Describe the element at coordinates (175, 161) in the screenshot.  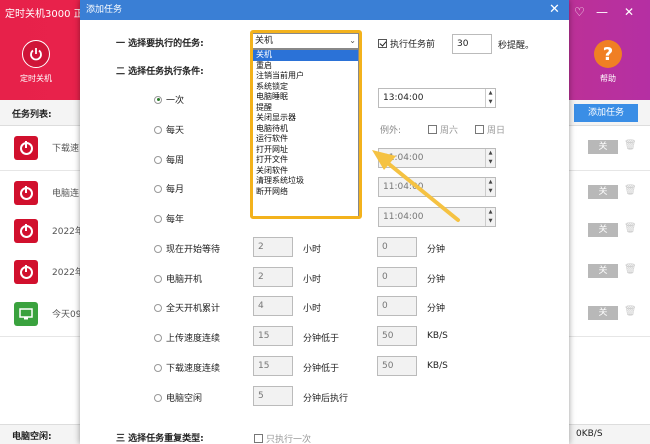
I see `radio-weekly-label: 每周` at that location.